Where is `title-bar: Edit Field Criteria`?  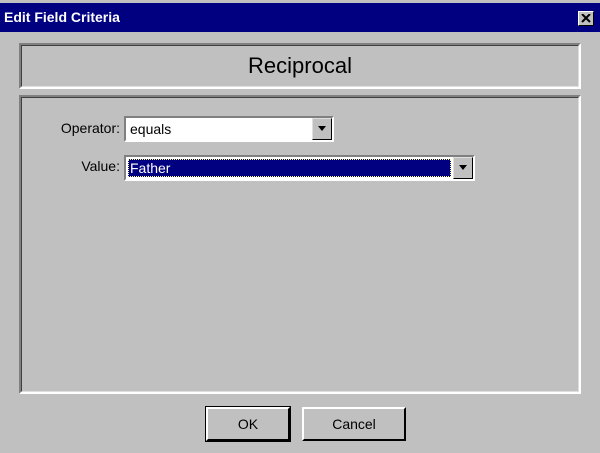
title-bar: Edit Field Criteria is located at coordinates (300, 17).